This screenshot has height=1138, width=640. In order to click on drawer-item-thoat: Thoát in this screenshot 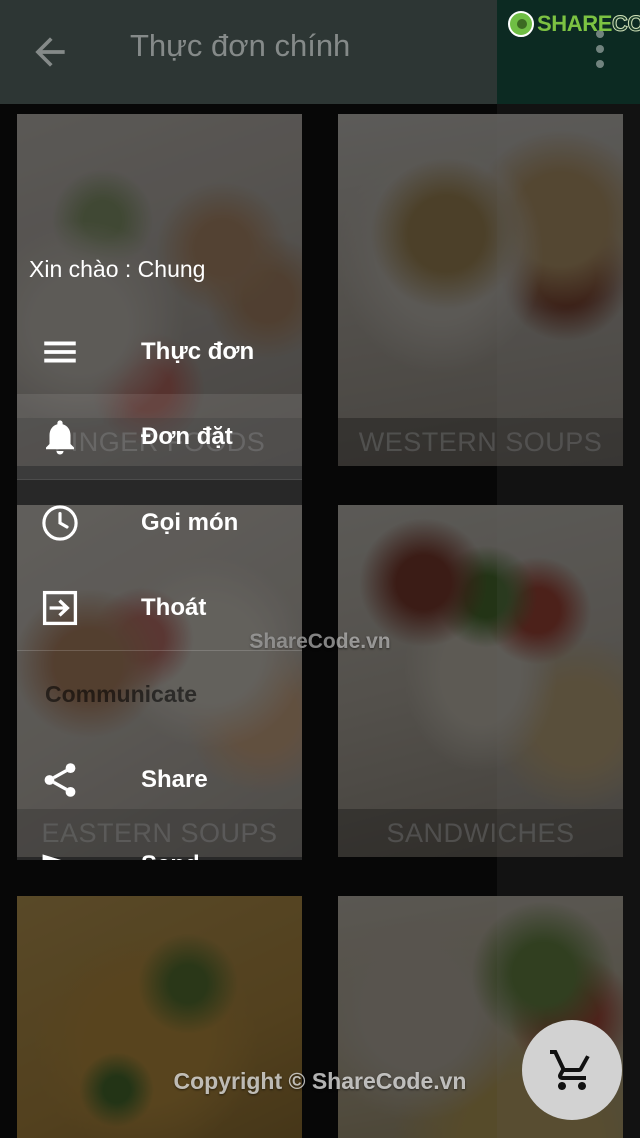, I will do `click(159, 607)`.